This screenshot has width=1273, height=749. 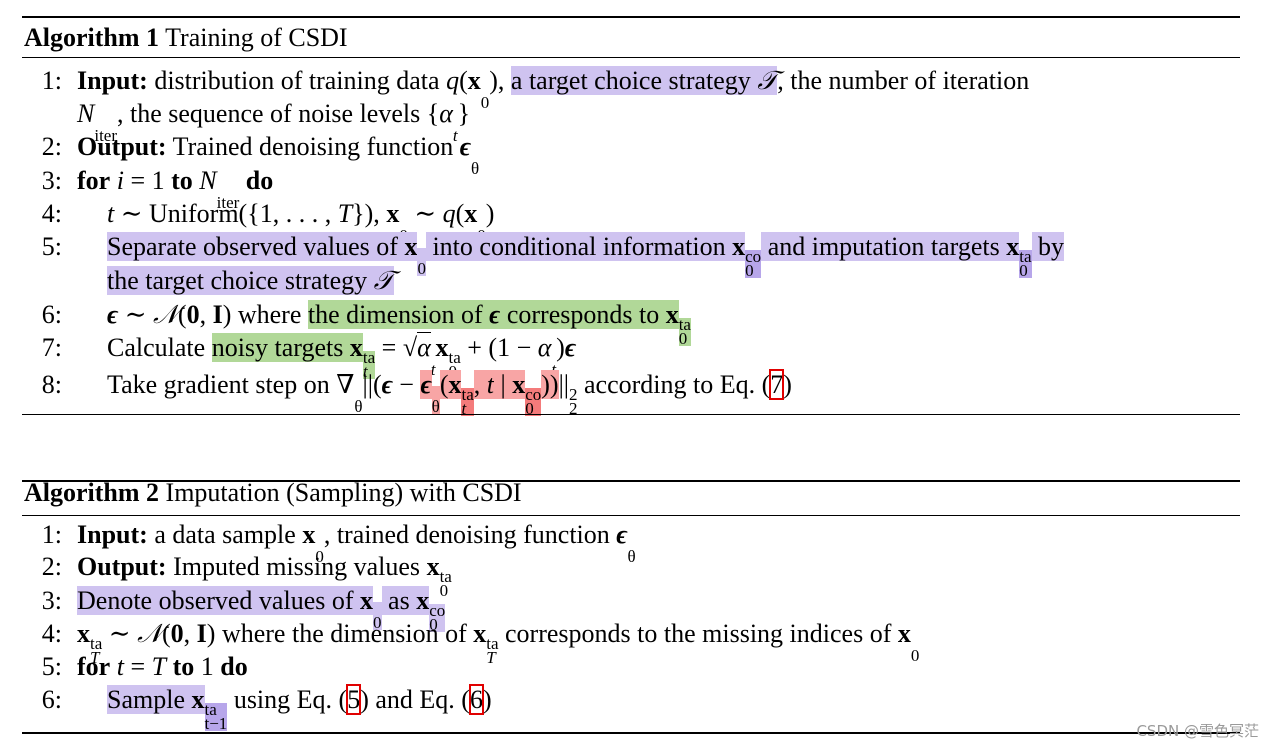 I want to click on text-segment: N, so click(x=208, y=180).